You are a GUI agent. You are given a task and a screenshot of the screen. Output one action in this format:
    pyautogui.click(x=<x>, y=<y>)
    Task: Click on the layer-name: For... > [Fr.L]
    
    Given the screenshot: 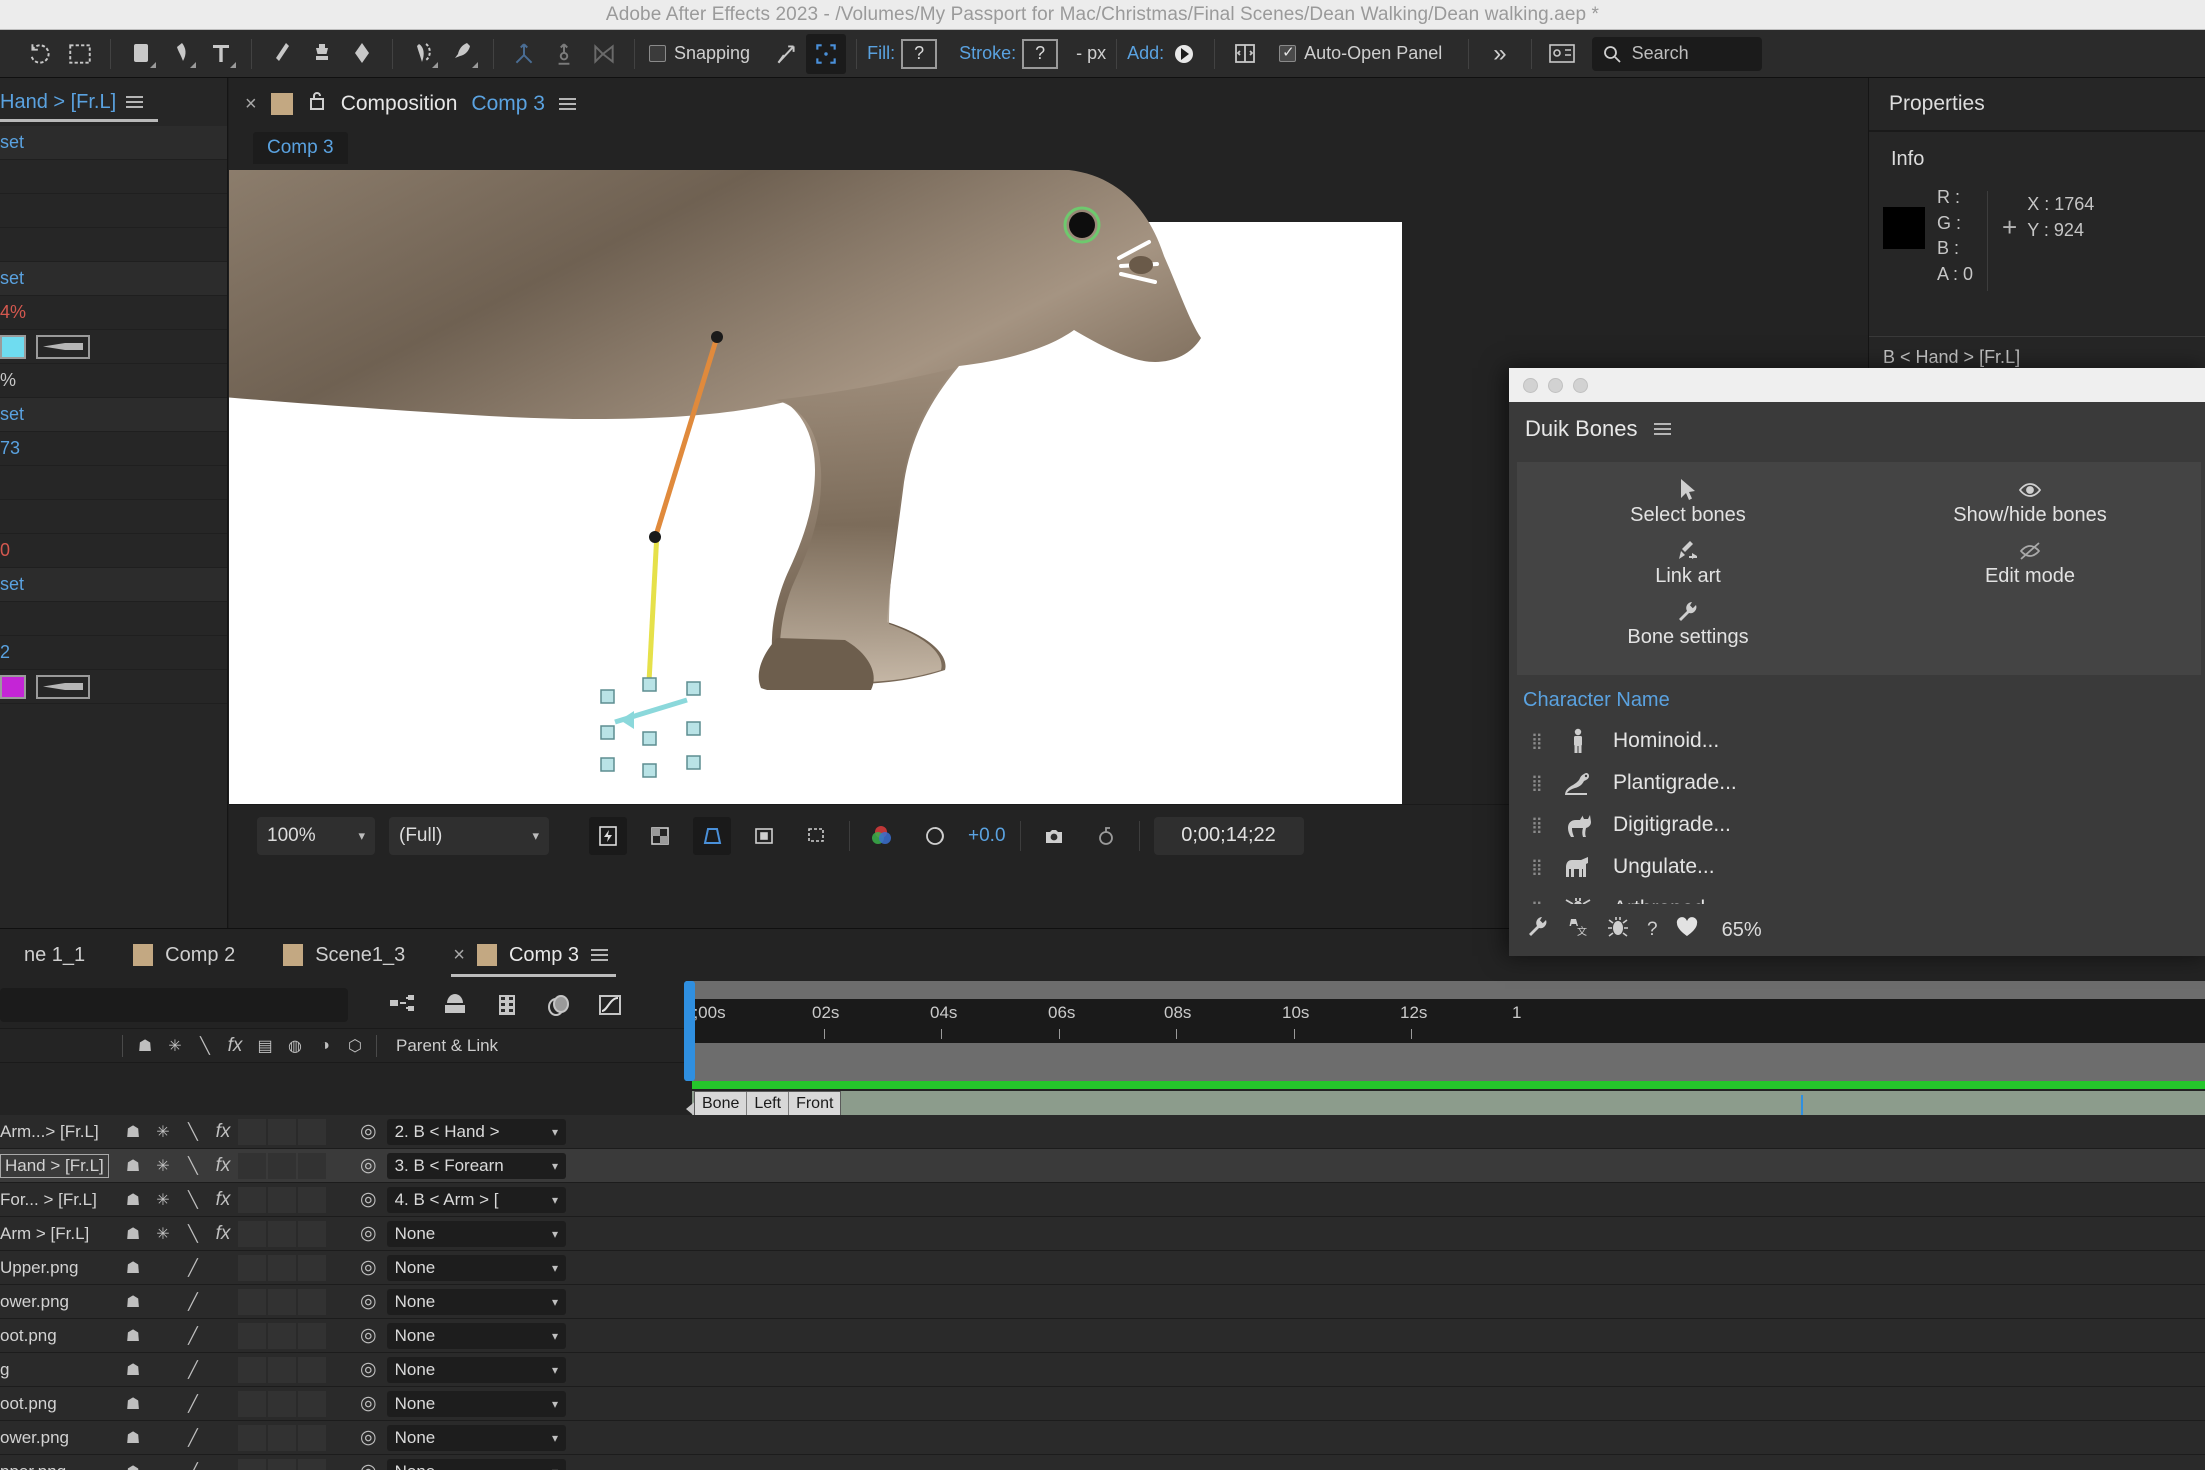 What is the action you would take?
    pyautogui.click(x=59, y=1200)
    